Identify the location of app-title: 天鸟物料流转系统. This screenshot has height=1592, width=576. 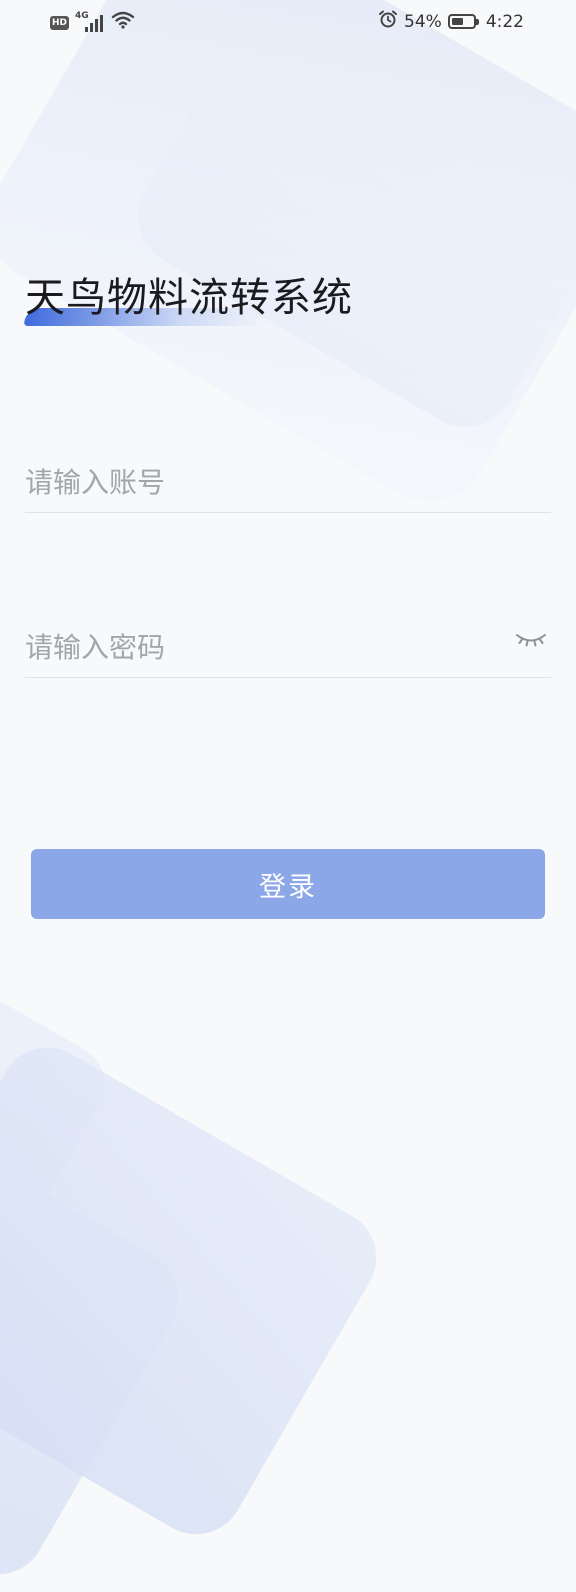
(189, 298).